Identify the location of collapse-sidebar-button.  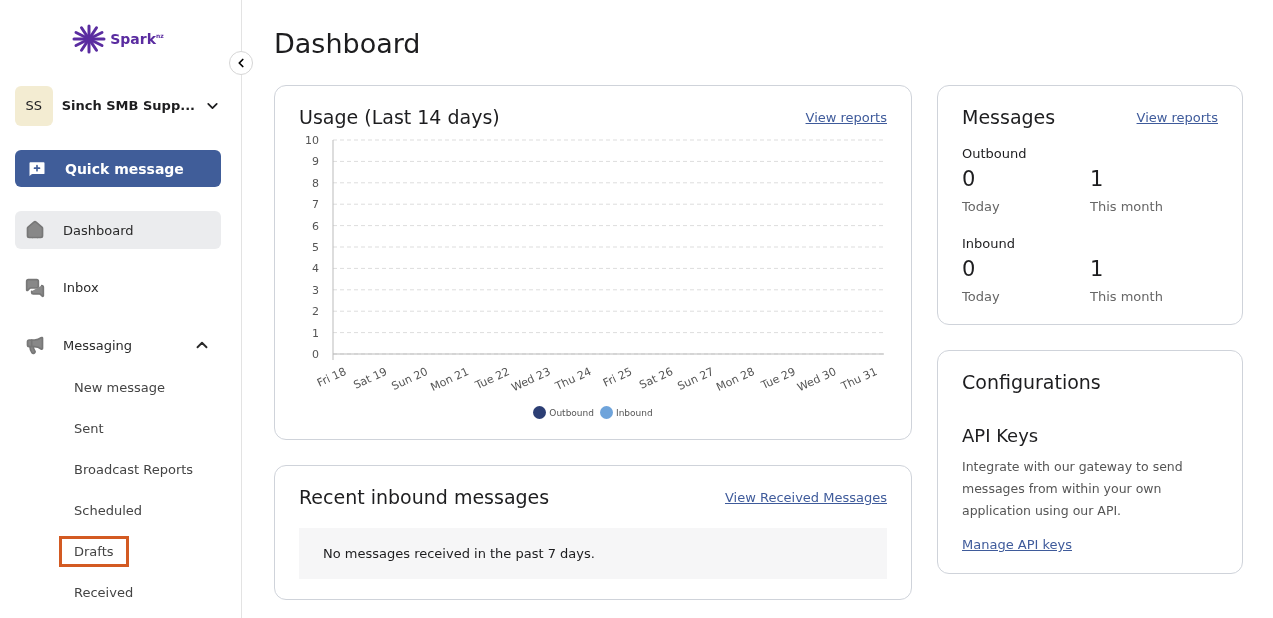
(241, 63).